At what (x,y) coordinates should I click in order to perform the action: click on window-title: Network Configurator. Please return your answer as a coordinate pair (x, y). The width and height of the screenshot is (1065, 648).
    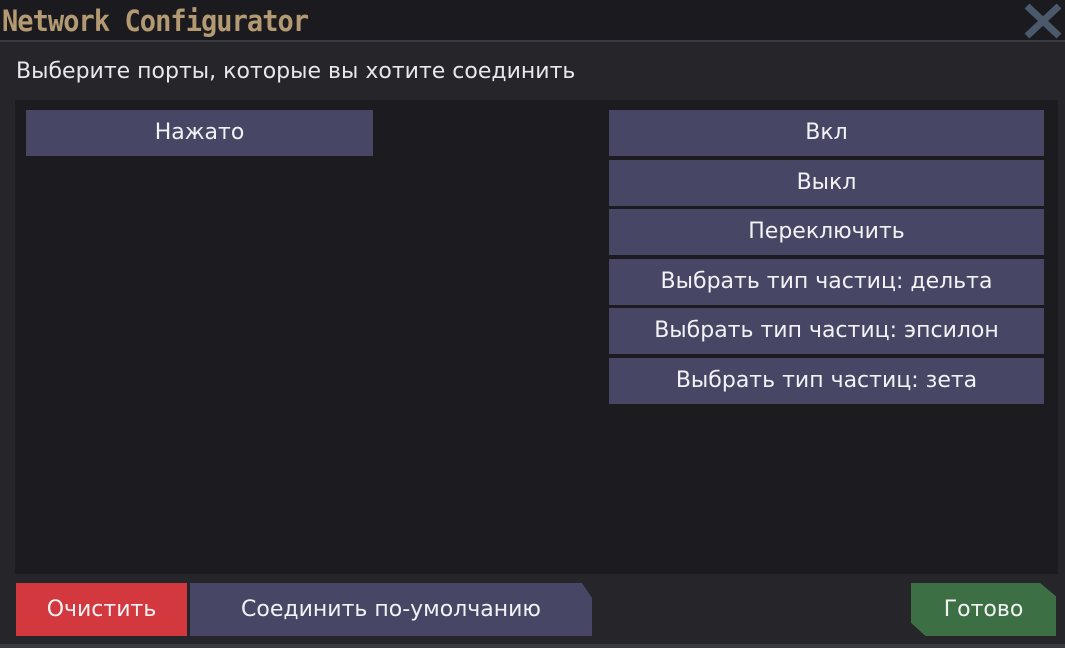
    Looking at the image, I should click on (155, 21).